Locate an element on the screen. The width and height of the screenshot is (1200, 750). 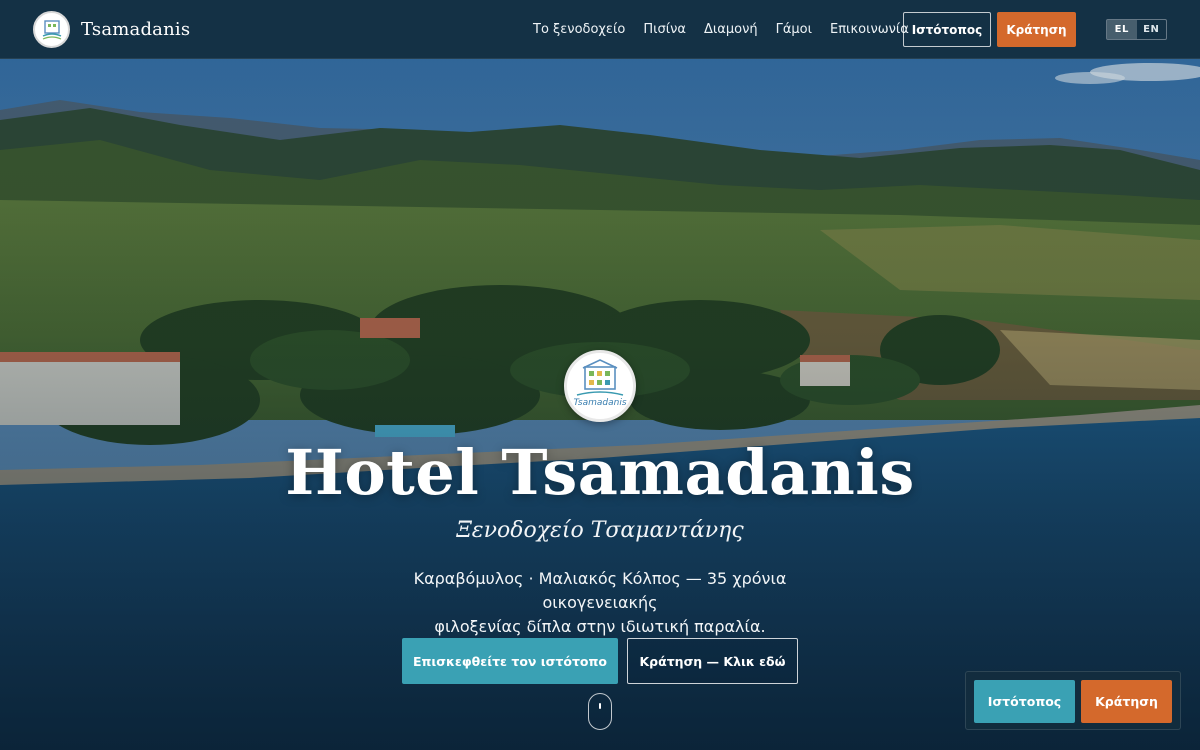
hero-description-line-2: φιλοξενίας δίπλα στην ιδιωτική παραλία. is located at coordinates (600, 626).